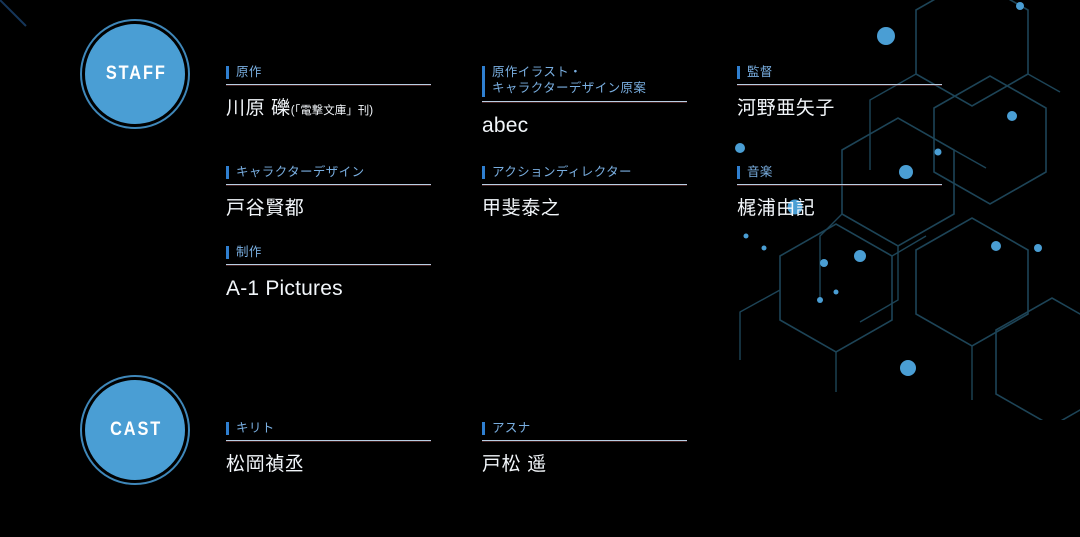 This screenshot has height=537, width=1080. What do you see at coordinates (284, 288) in the screenshot?
I see `credit-value-main: A-1 Pictures` at bounding box center [284, 288].